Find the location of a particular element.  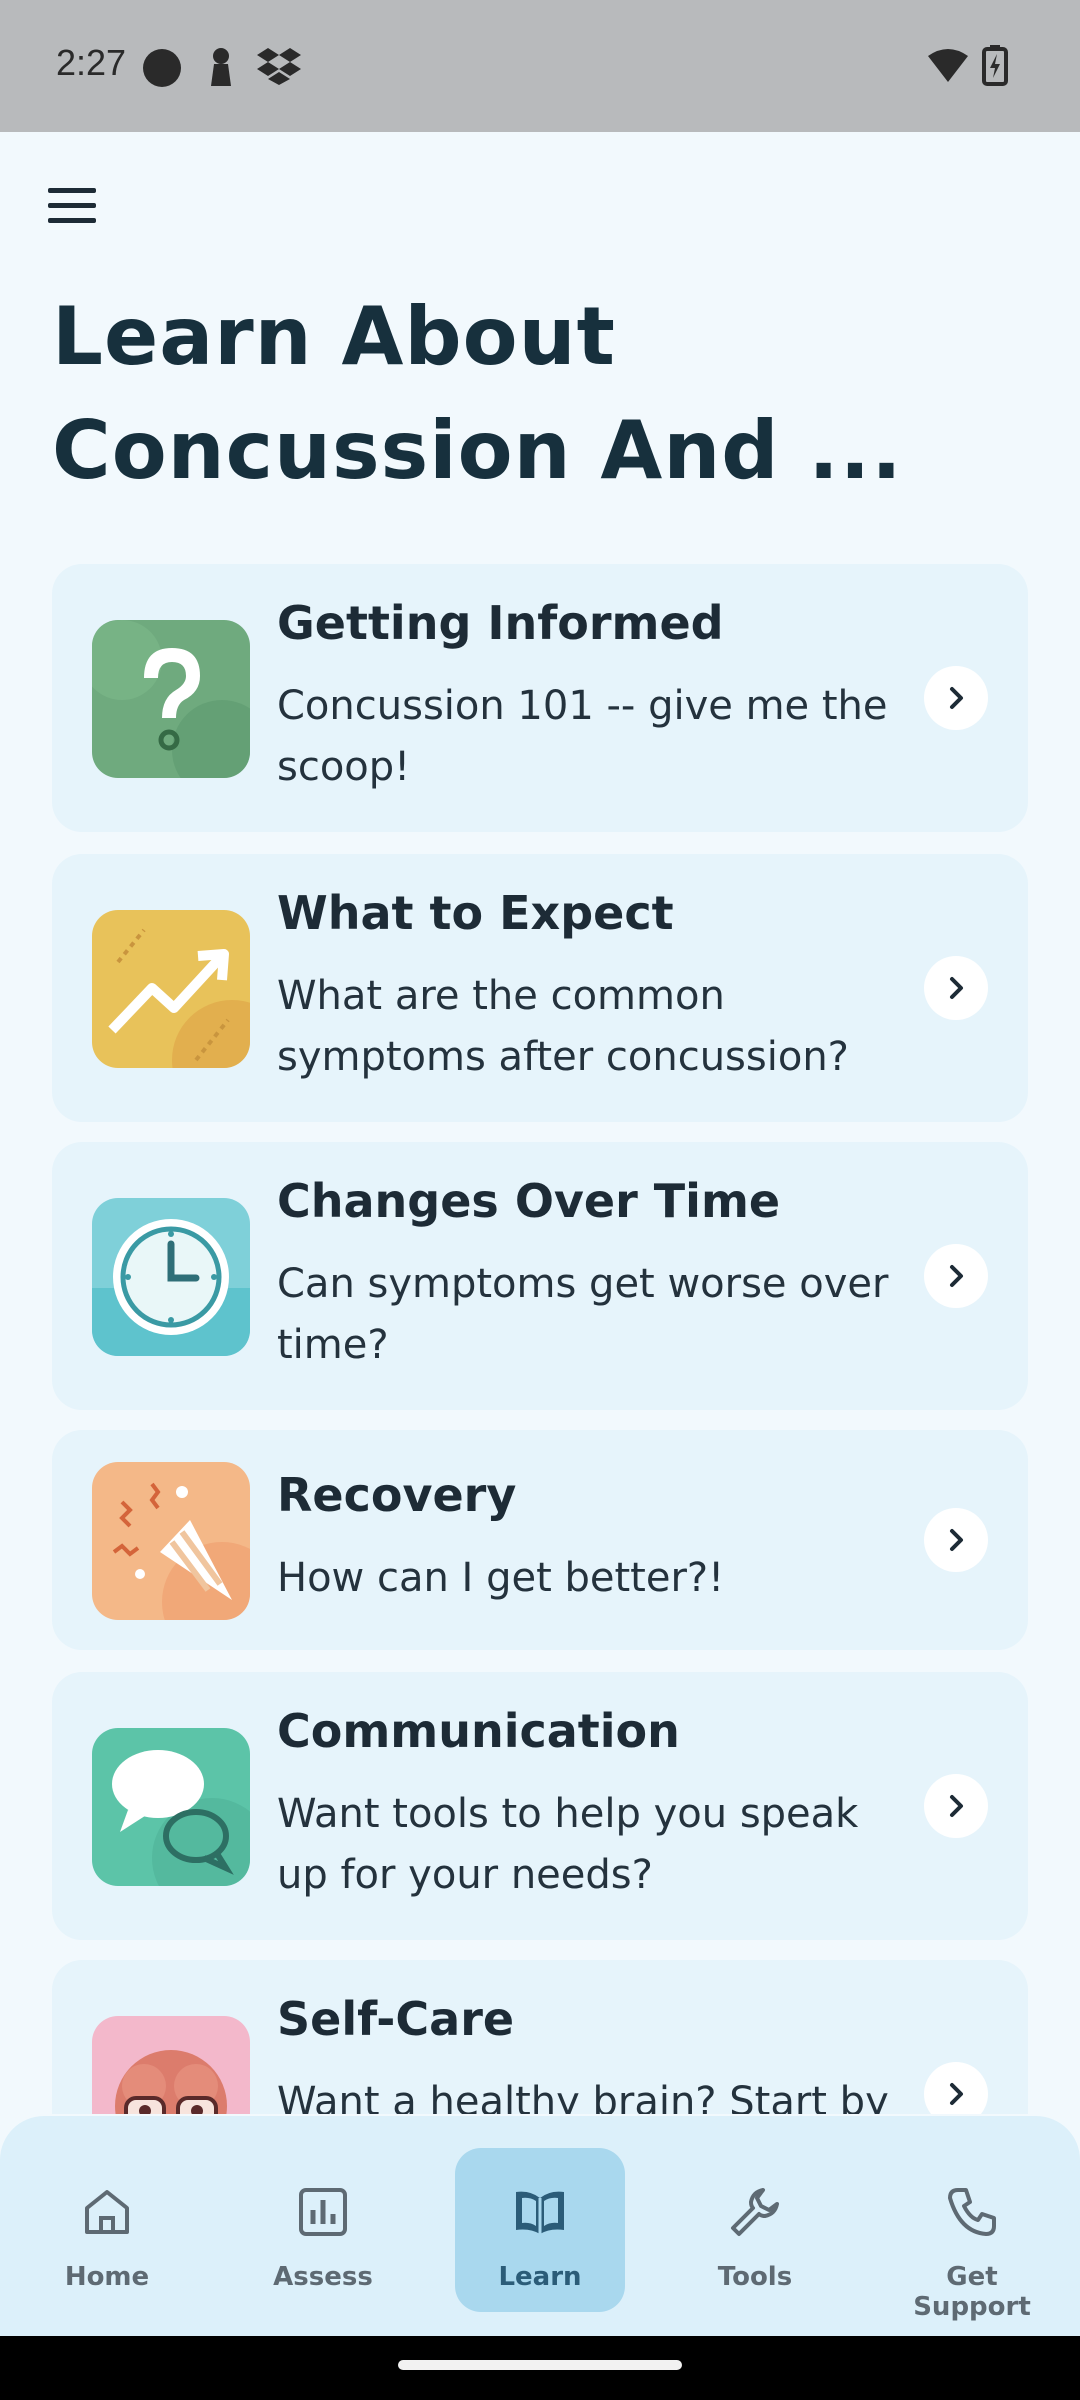

nav-label: Tools is located at coordinates (755, 2277).